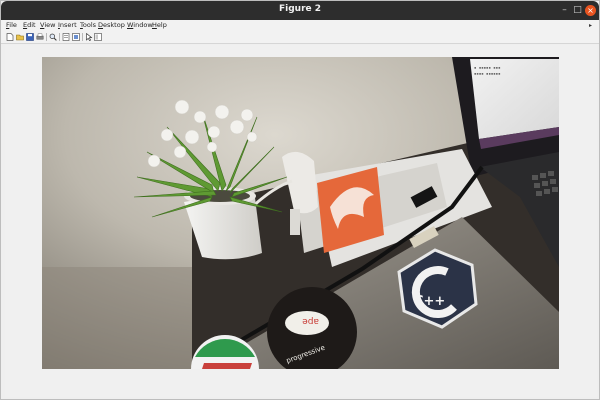 Image resolution: width=600 pixels, height=400 pixels. I want to click on window-title: Figure 2, so click(300, 9).